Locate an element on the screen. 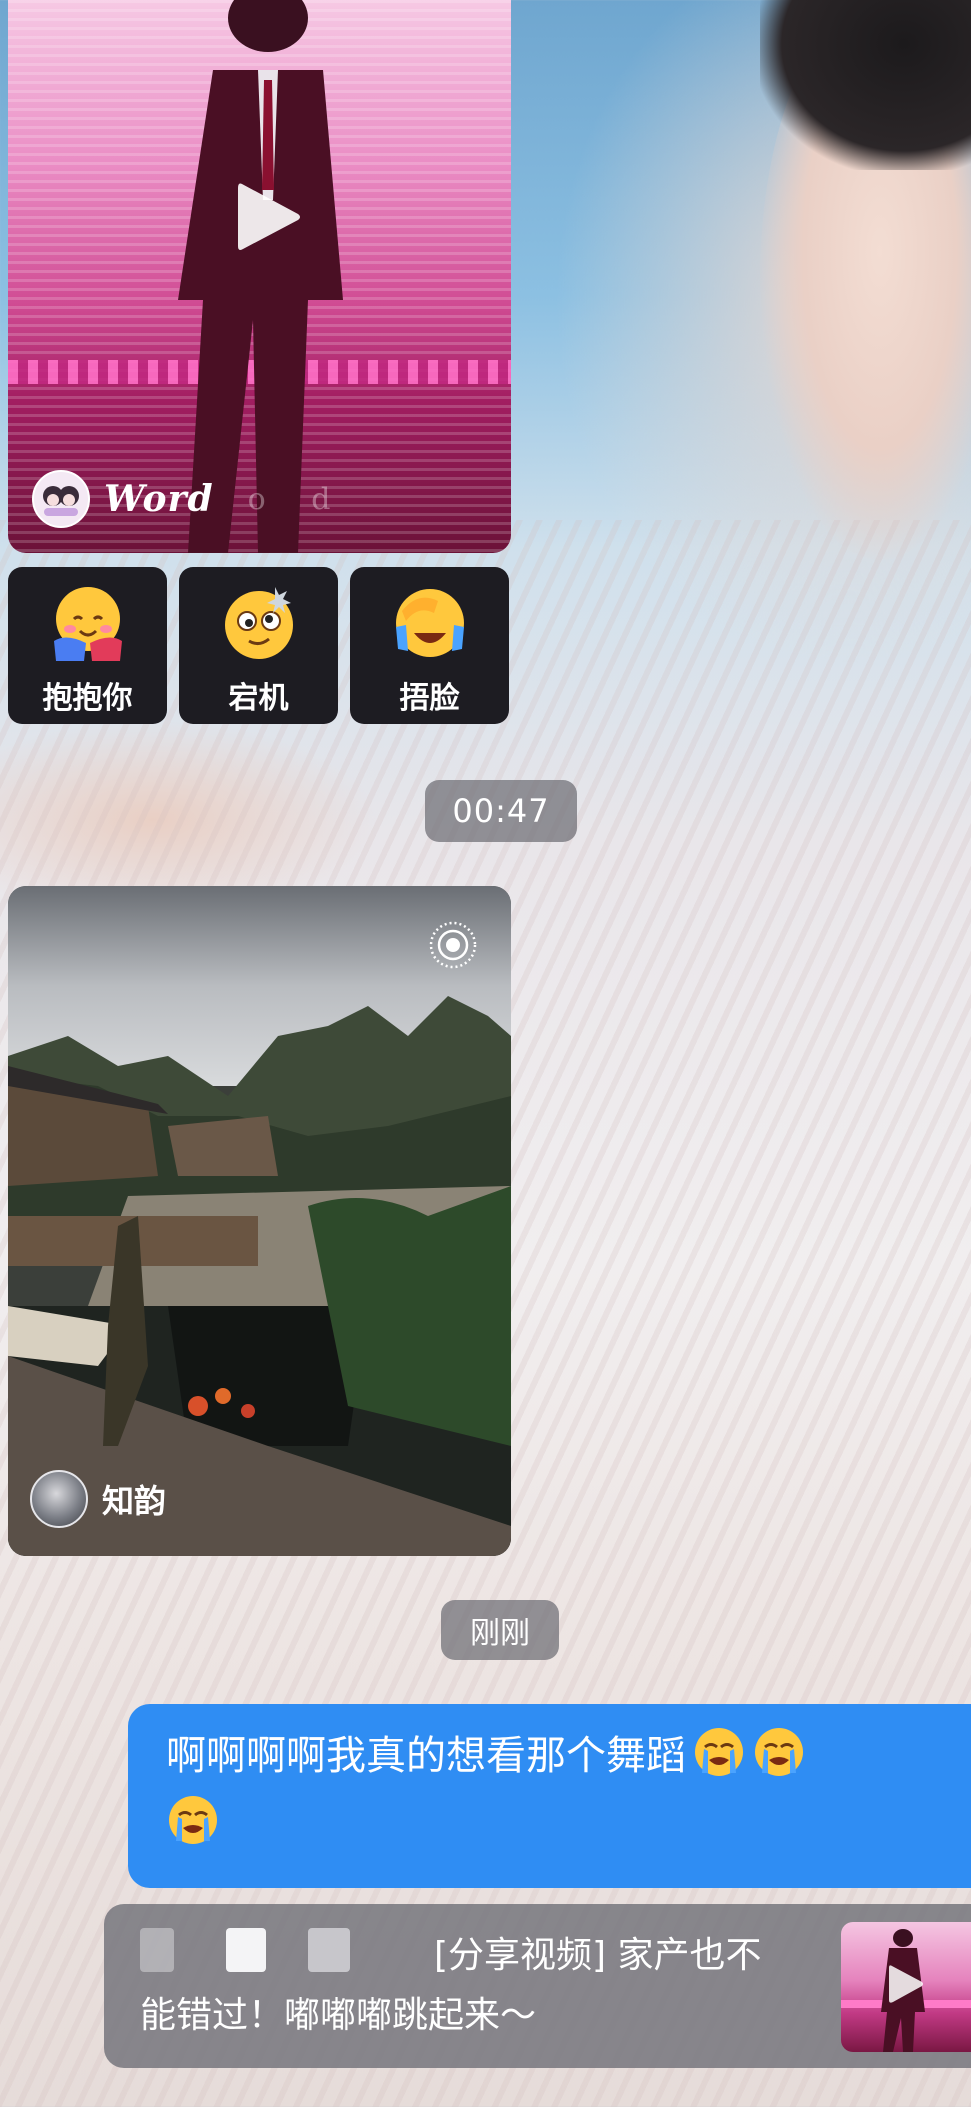 The image size is (971, 2107). video-author-name: Word is located at coordinates (159, 499).